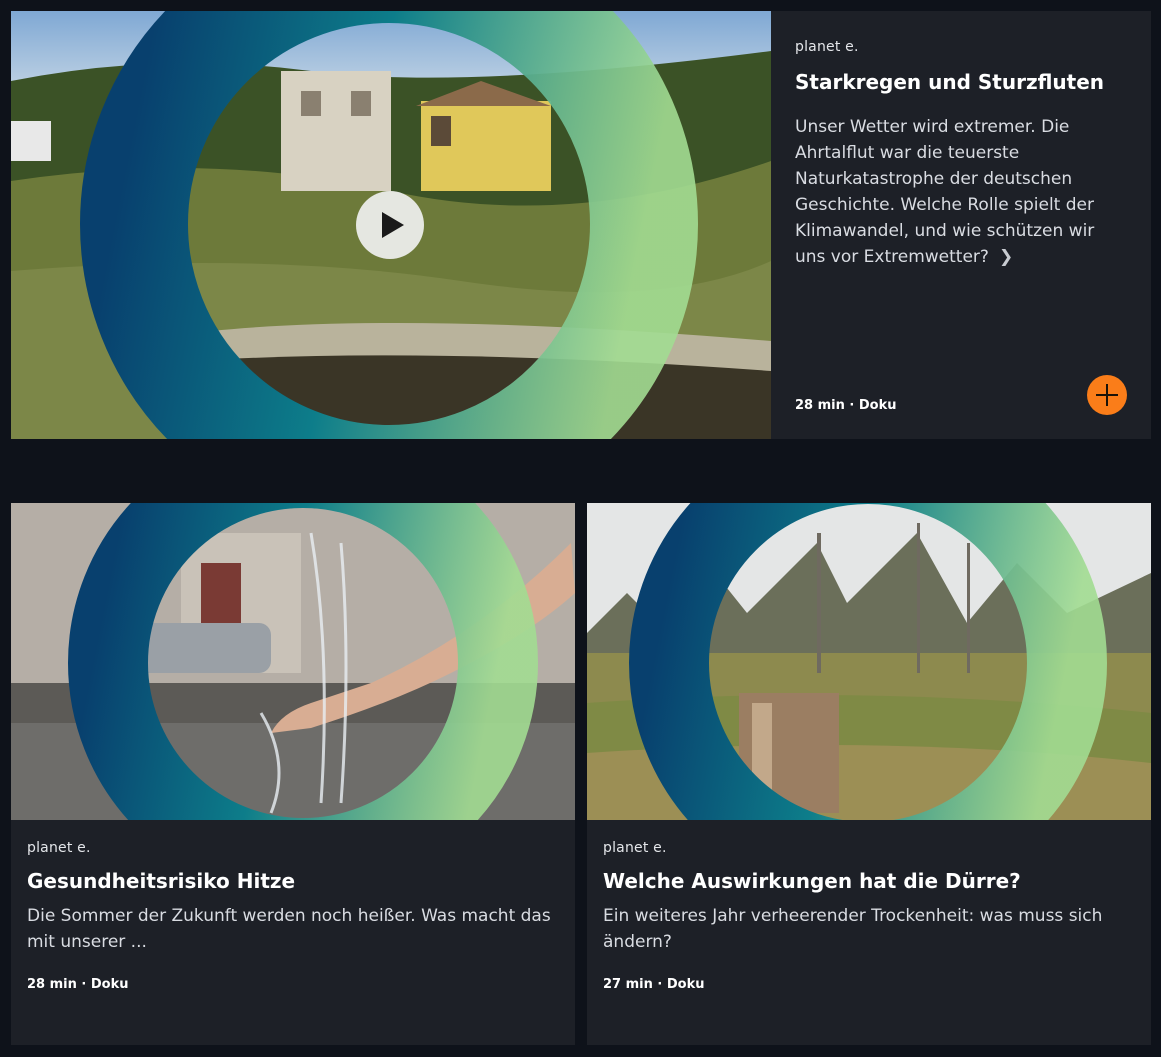  Describe the element at coordinates (654, 984) in the screenshot. I see `card-meta: 27 min · Doku` at that location.